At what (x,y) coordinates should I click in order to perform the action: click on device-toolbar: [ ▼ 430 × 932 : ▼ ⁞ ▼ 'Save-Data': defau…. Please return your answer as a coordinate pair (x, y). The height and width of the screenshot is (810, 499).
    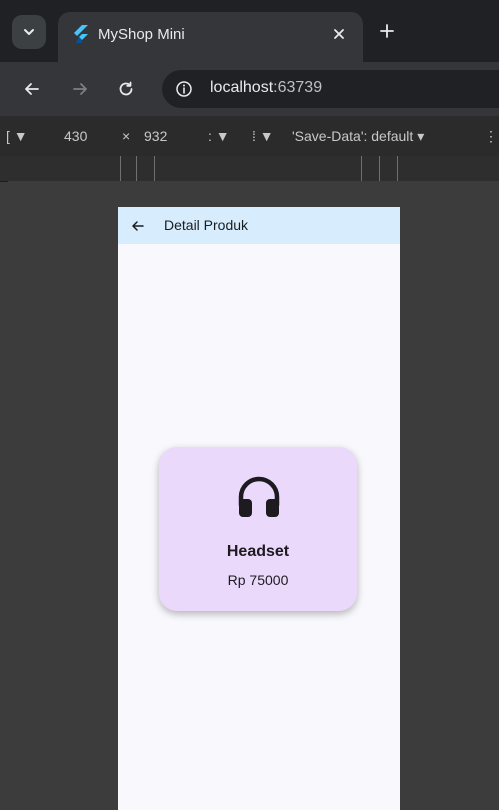
    Looking at the image, I should click on (249, 136).